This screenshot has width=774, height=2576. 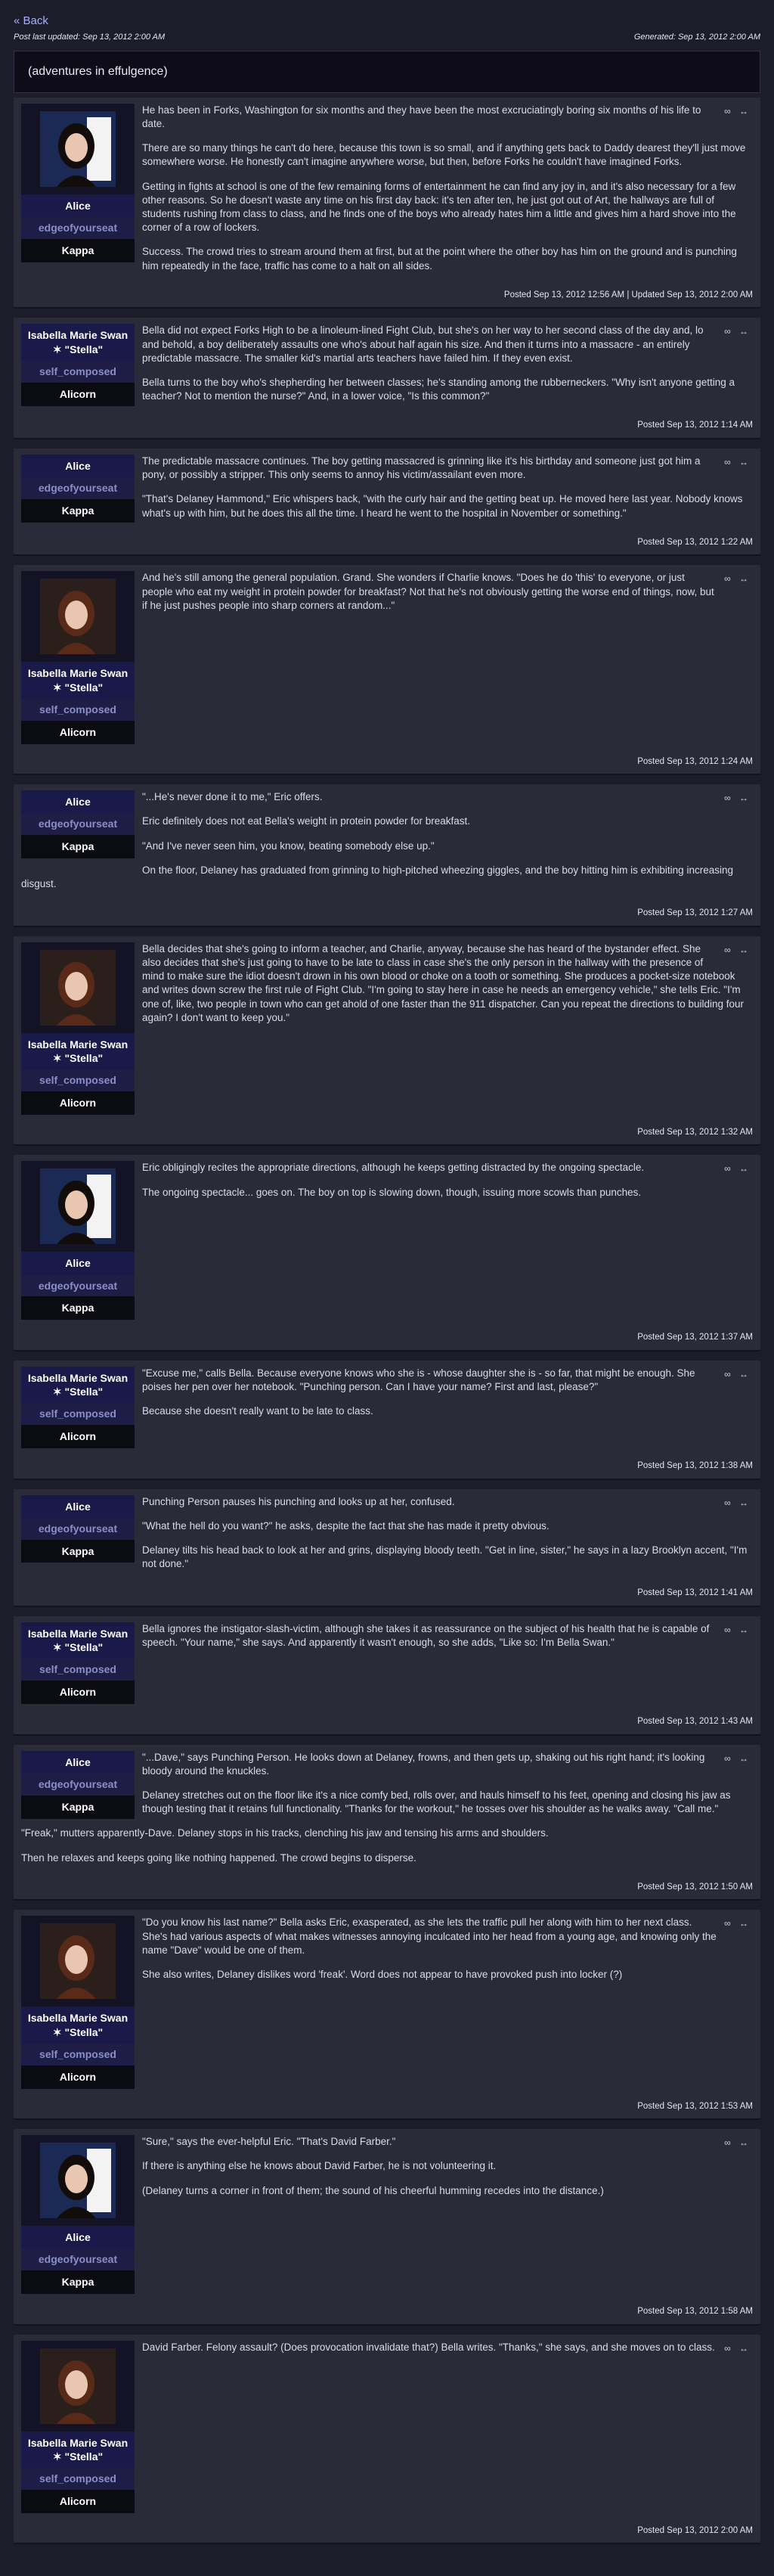 What do you see at coordinates (695, 1465) in the screenshot?
I see `post-timestamp: Posted Sep 13, 2012 1:38 AM` at bounding box center [695, 1465].